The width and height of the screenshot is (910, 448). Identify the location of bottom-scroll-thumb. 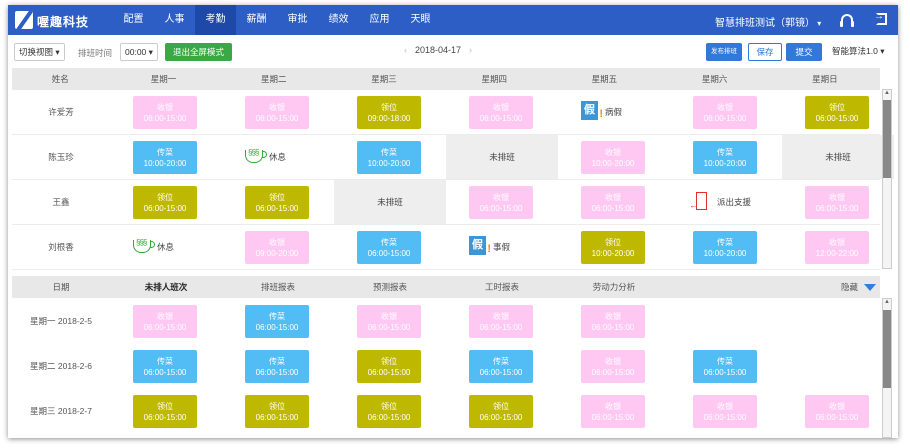
(887, 349).